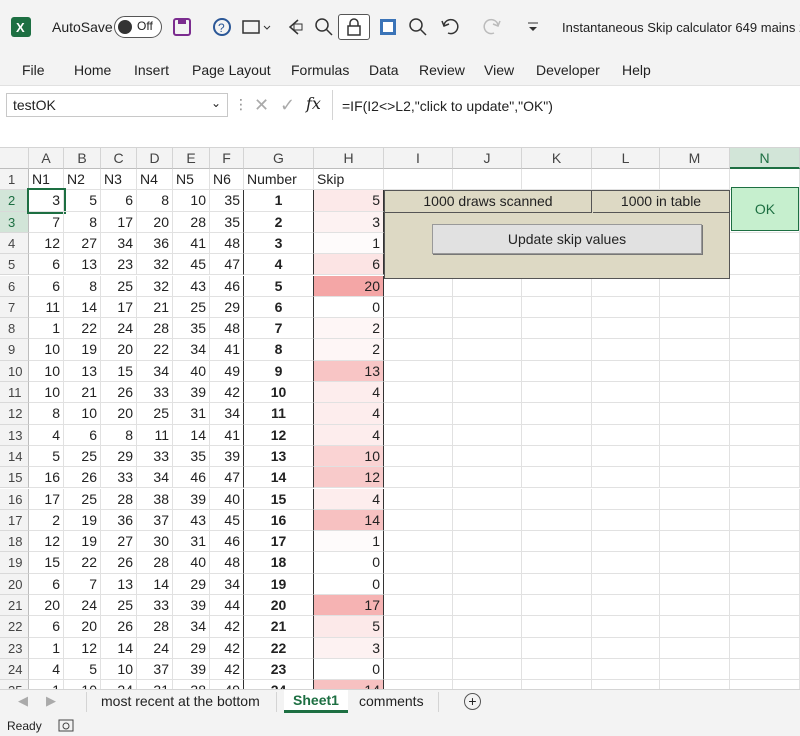  What do you see at coordinates (418, 158) in the screenshot?
I see `column-header-i: I` at bounding box center [418, 158].